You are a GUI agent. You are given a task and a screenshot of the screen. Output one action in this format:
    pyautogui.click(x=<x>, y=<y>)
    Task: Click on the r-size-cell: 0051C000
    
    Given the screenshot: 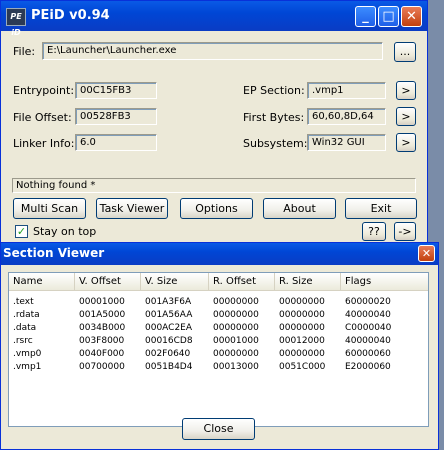 What is the action you would take?
    pyautogui.click(x=302, y=367)
    